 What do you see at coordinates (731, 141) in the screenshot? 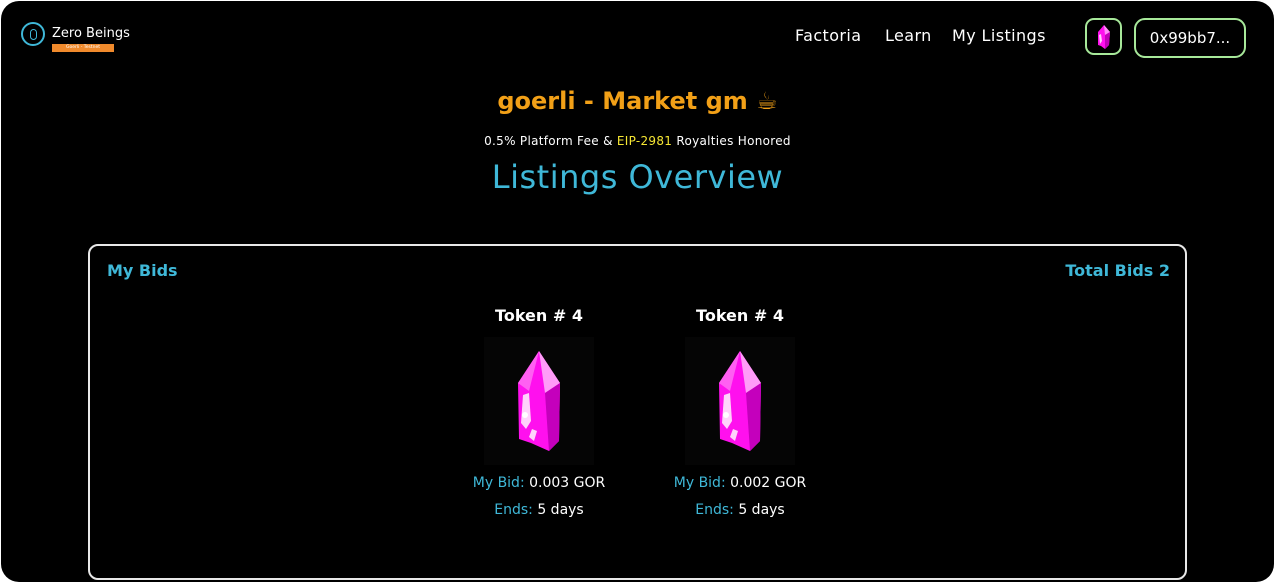
I see `fee-suffix: Royalties Honored` at bounding box center [731, 141].